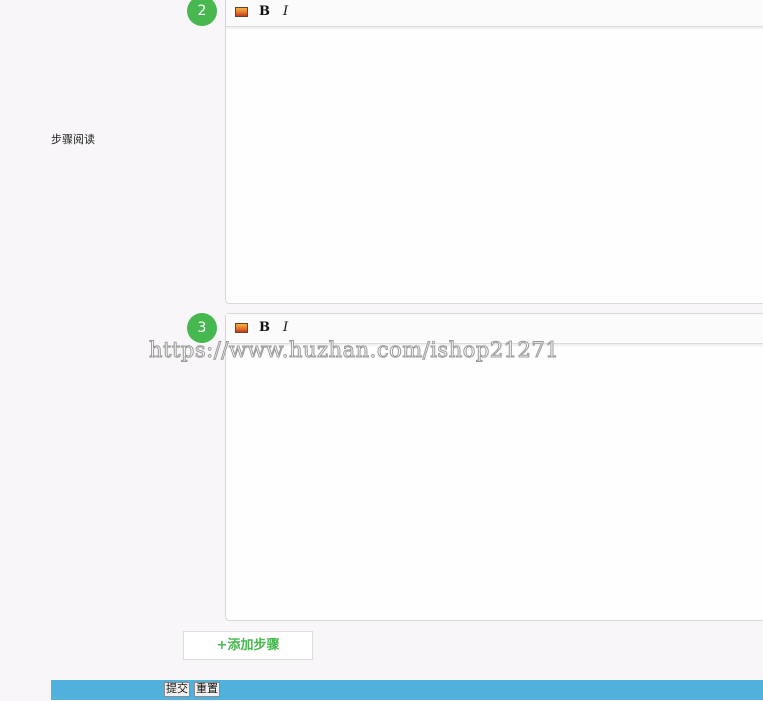 Image resolution: width=763 pixels, height=701 pixels. I want to click on reset-button: 重置, so click(207, 689).